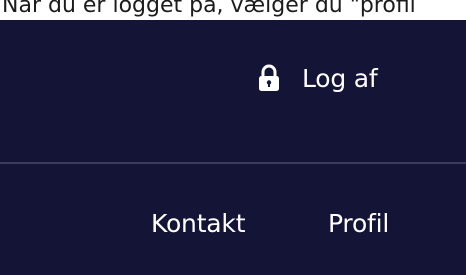  I want to click on logout-link: Log af, so click(318, 78).